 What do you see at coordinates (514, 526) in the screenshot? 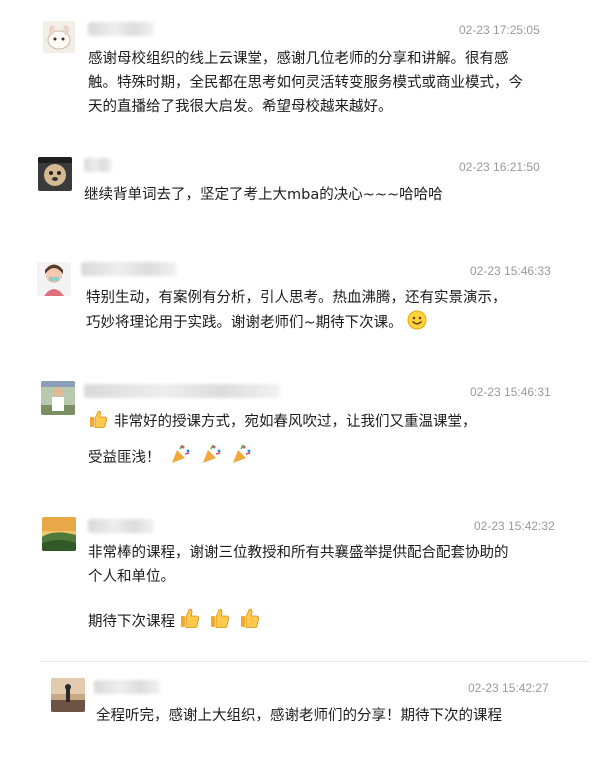
I see `comment-time: 02-23 15:42:32` at bounding box center [514, 526].